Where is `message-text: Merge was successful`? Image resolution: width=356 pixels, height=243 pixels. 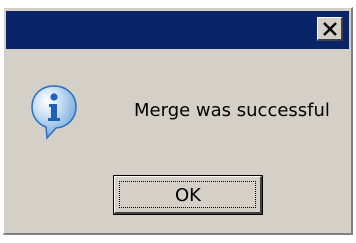 message-text: Merge was successful is located at coordinates (232, 110).